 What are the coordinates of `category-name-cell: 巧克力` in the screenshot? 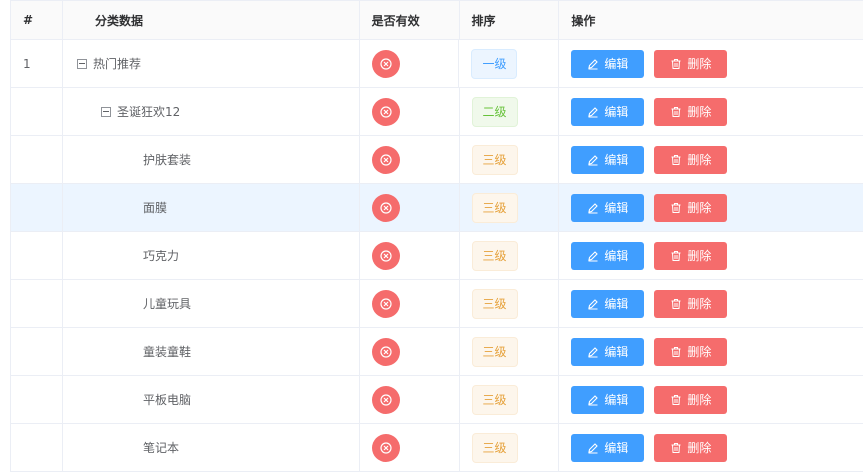 It's located at (211, 255).